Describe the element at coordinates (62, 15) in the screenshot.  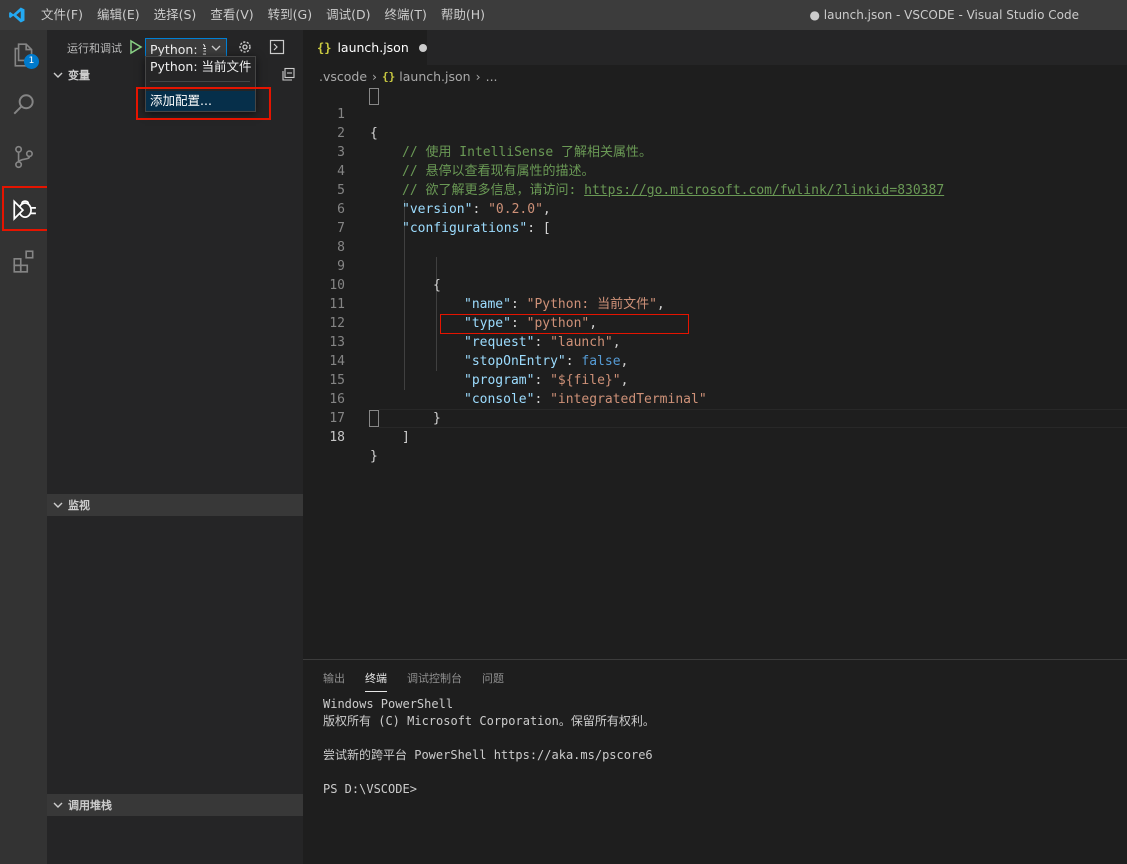
I see `menu-file: 文件(F)` at that location.